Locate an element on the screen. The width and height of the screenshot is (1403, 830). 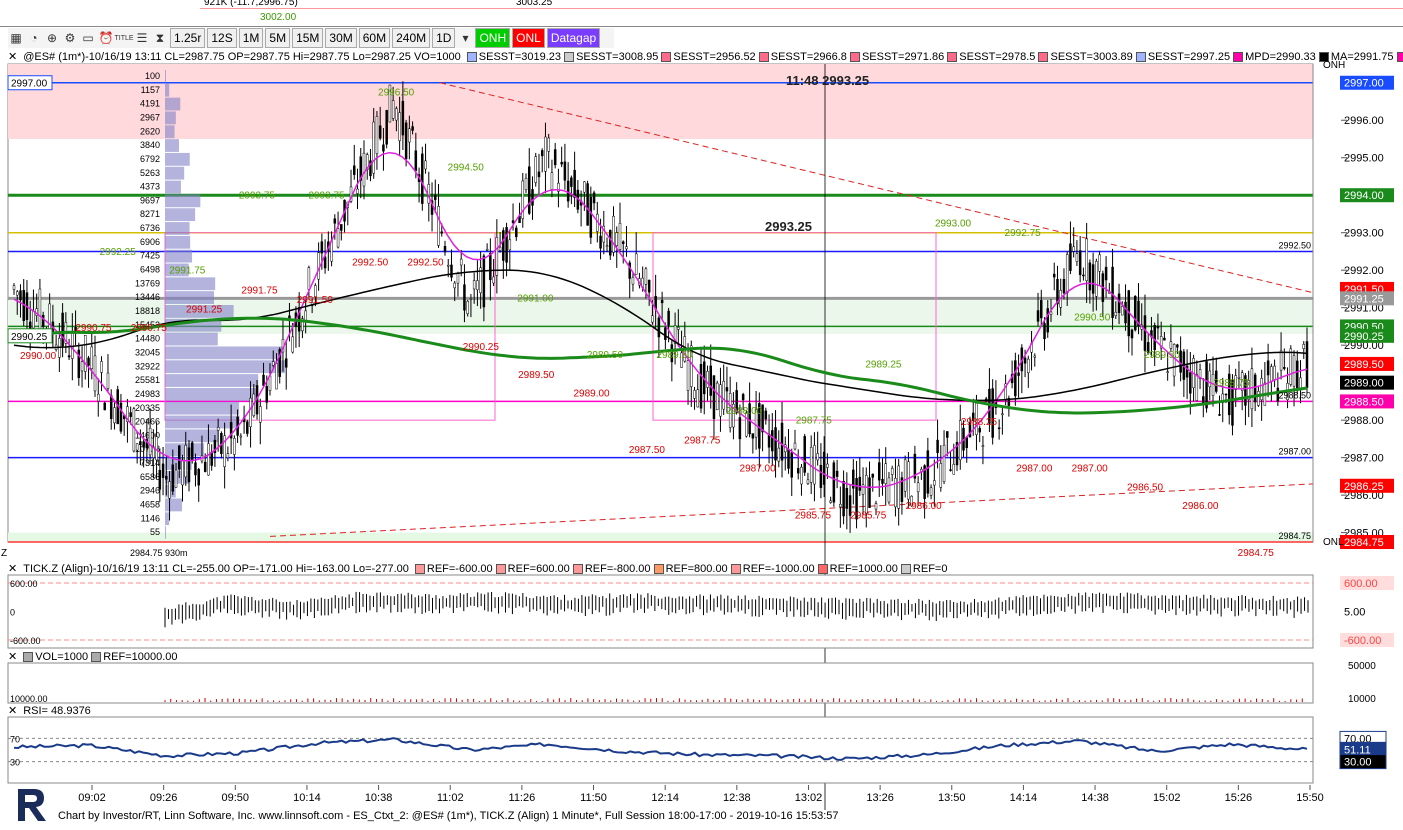
interval-button-9: 1D is located at coordinates (444, 38).